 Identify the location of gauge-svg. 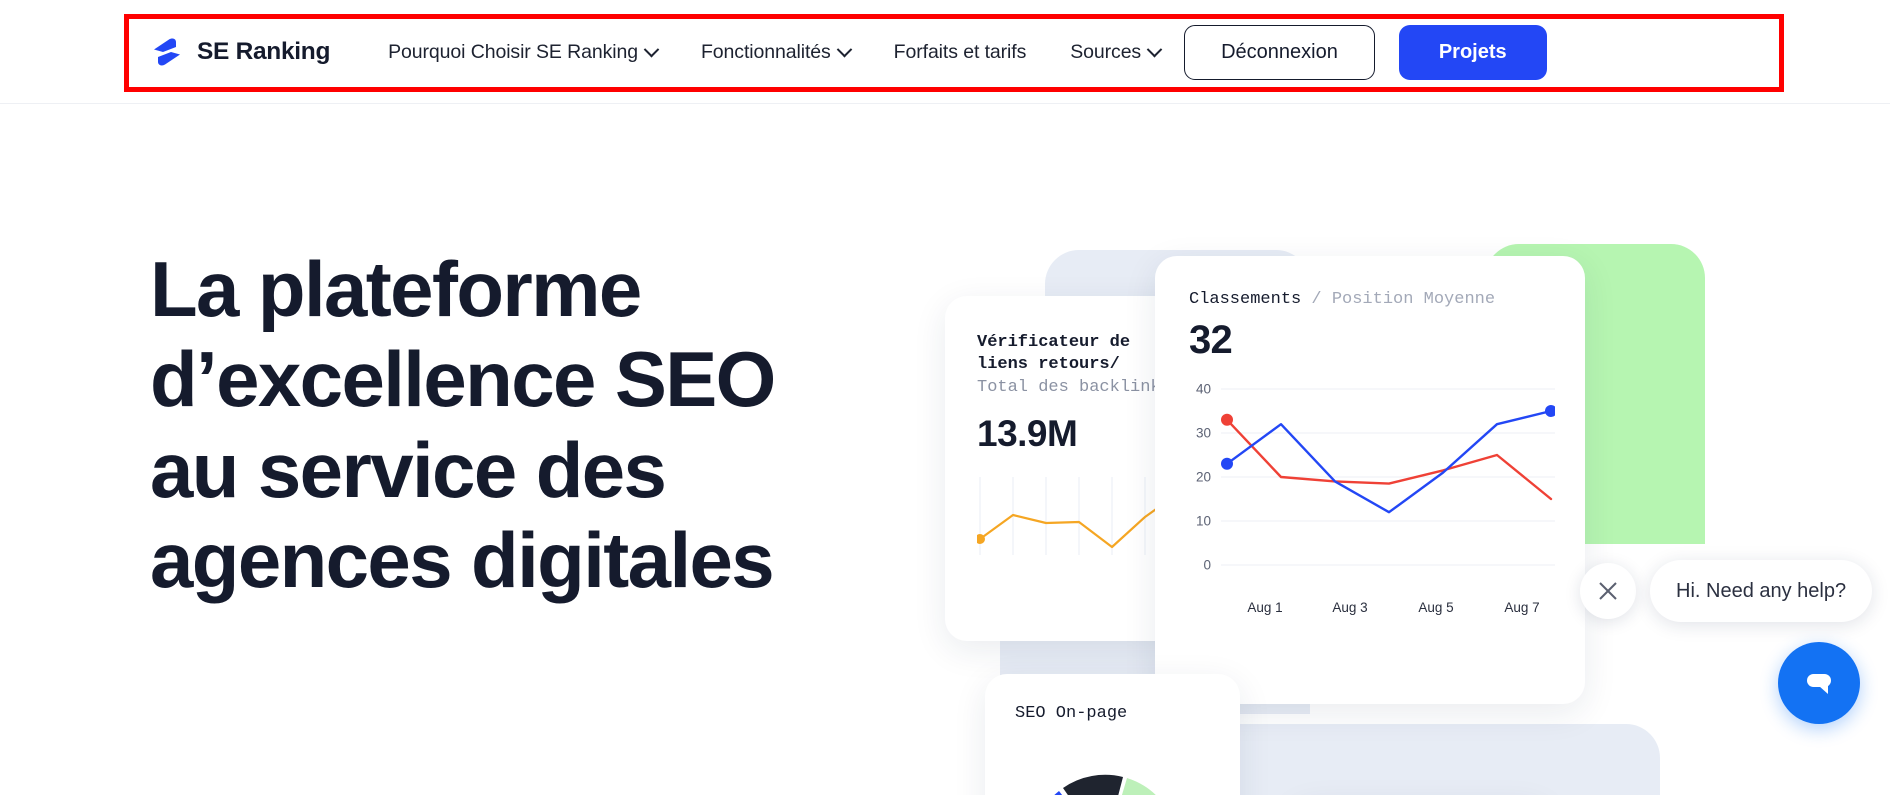
(1105, 784).